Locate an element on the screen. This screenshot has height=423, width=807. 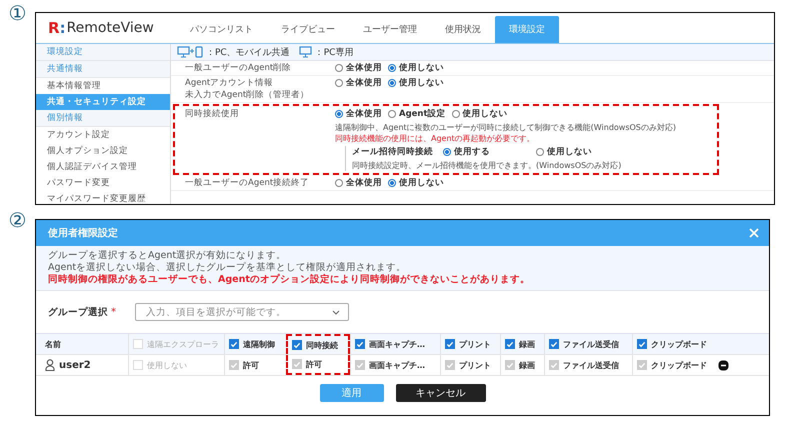
column-header: 遠隔エクスプローラ is located at coordinates (183, 344).